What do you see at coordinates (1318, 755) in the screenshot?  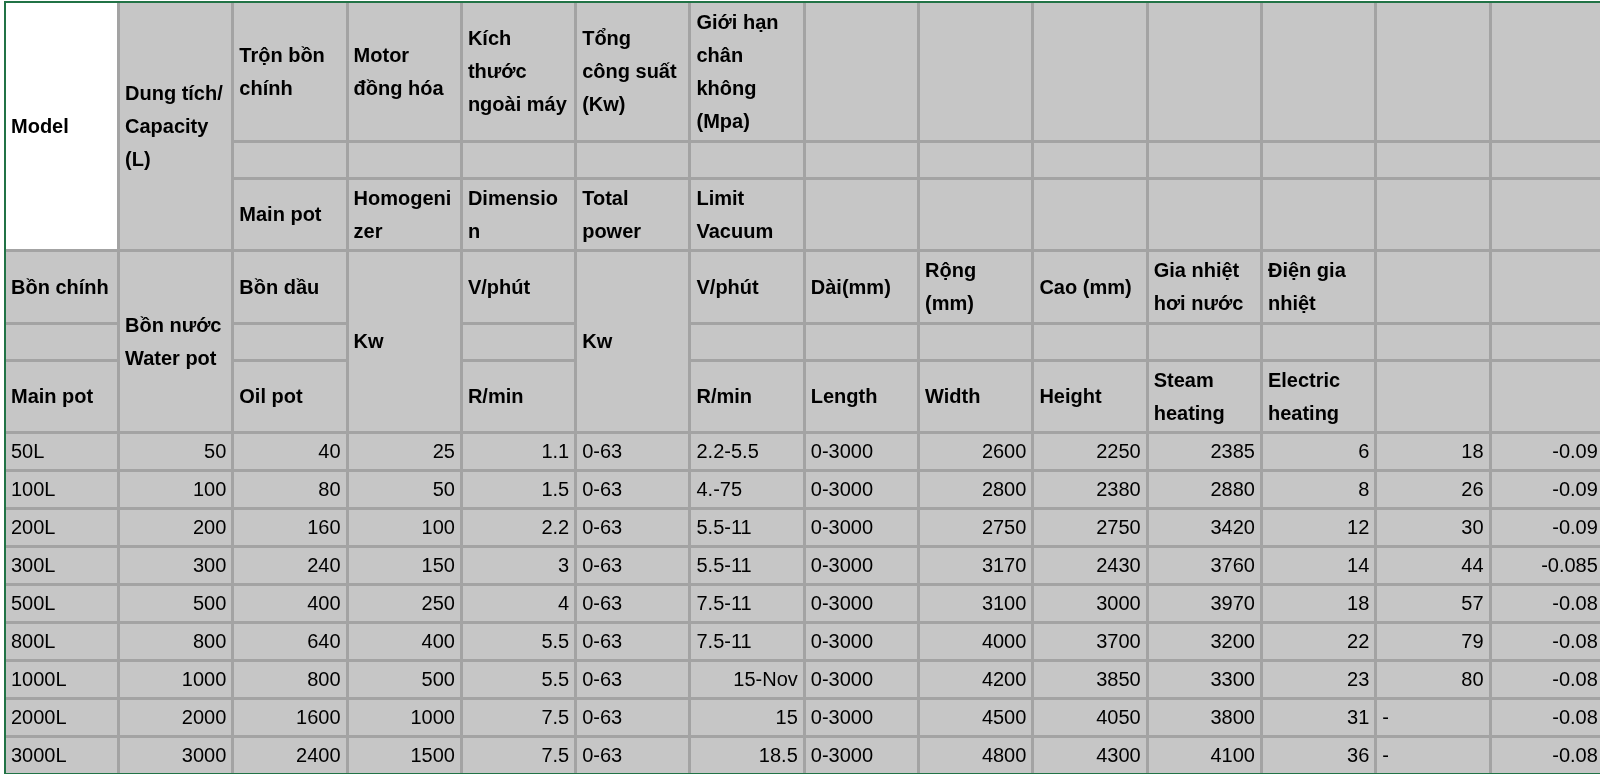 I see `table-cell: 36` at bounding box center [1318, 755].